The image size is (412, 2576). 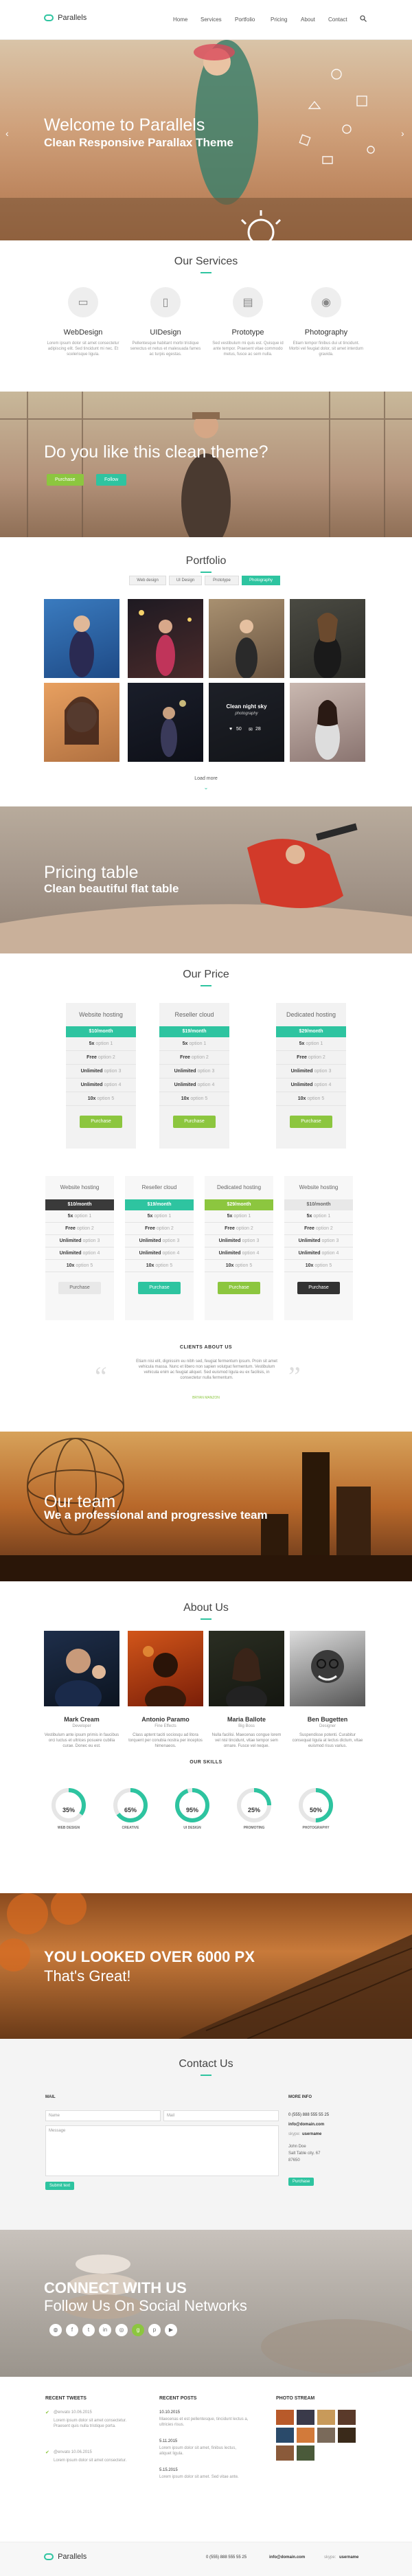 What do you see at coordinates (111, 480) in the screenshot?
I see `cta-follow-button: Follow` at bounding box center [111, 480].